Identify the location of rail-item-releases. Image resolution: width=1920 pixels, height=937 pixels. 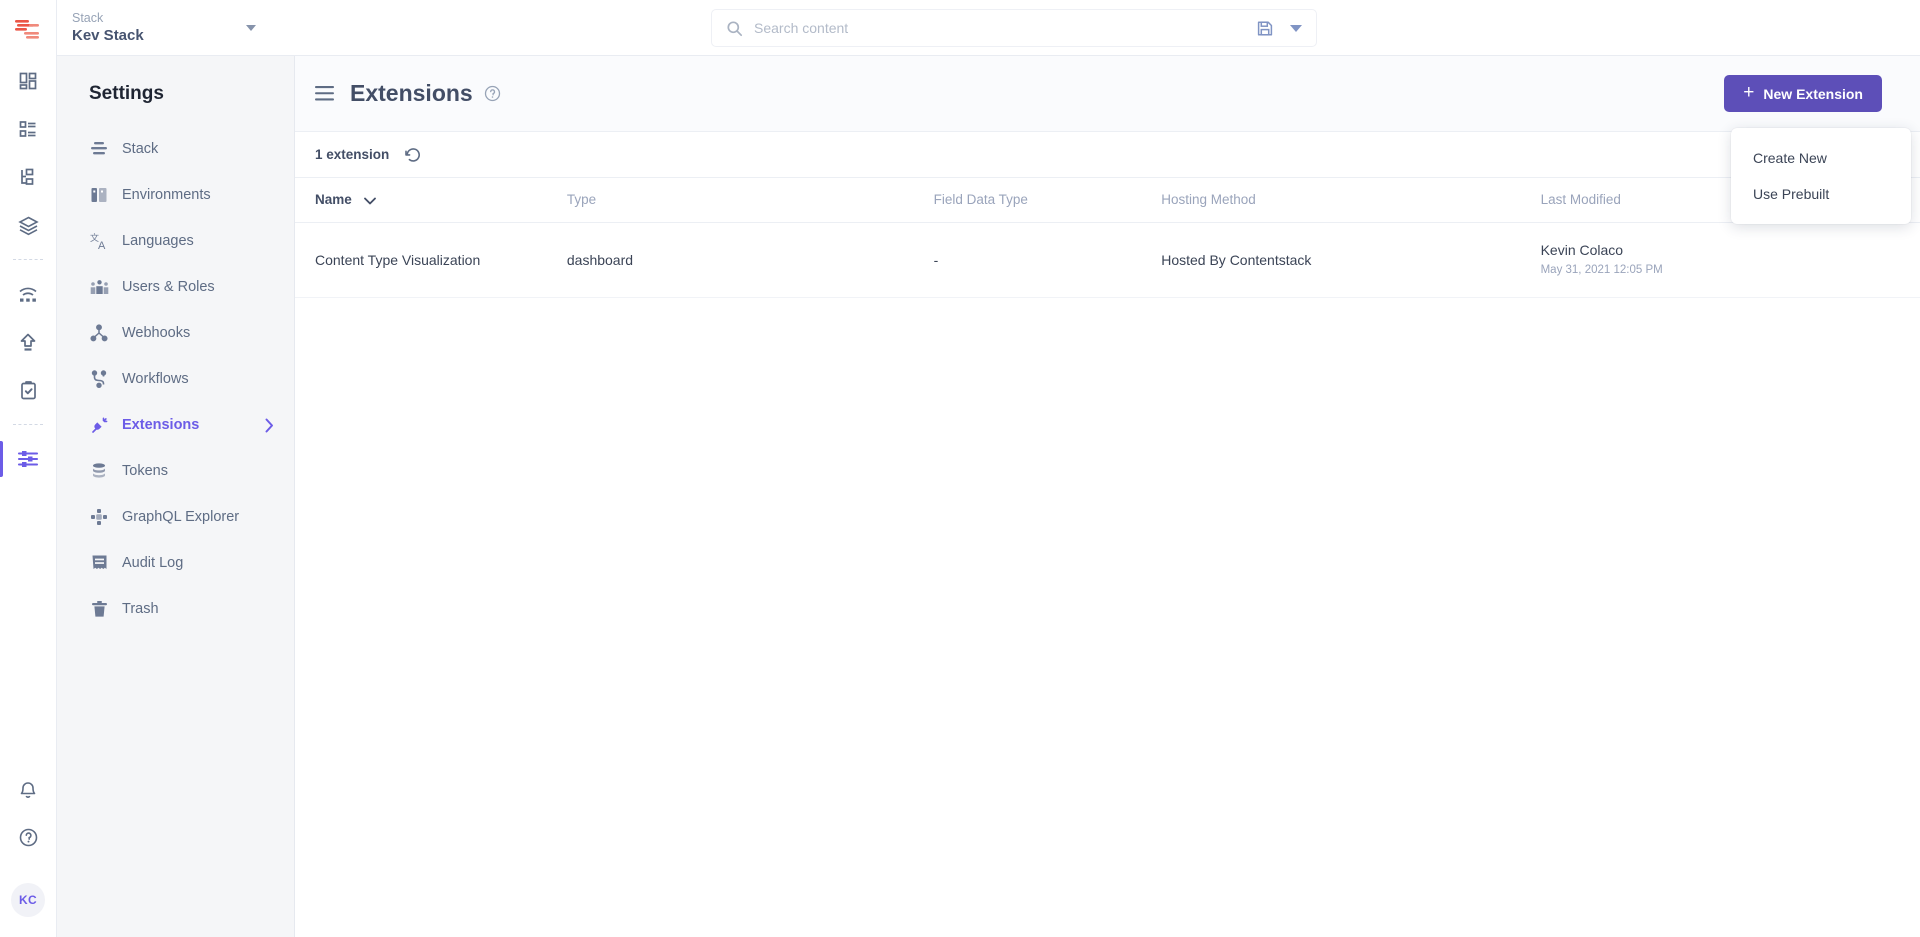
(28, 342).